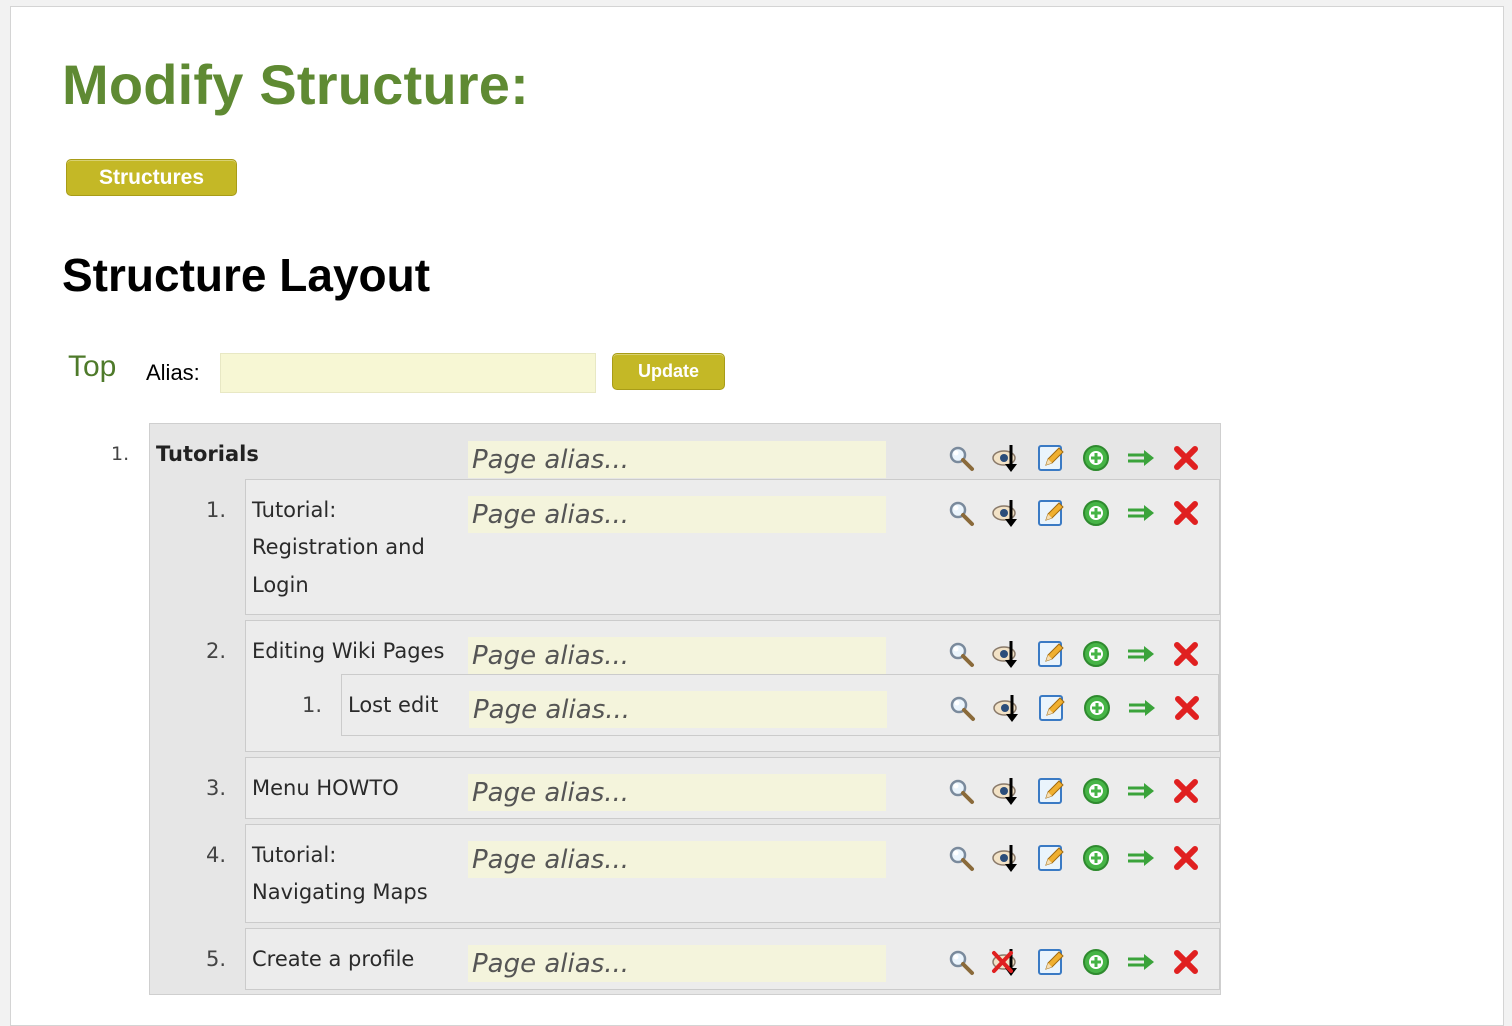 The width and height of the screenshot is (1512, 1026). Describe the element at coordinates (348, 651) in the screenshot. I see `item-title-line: Editing Wiki Pages` at that location.